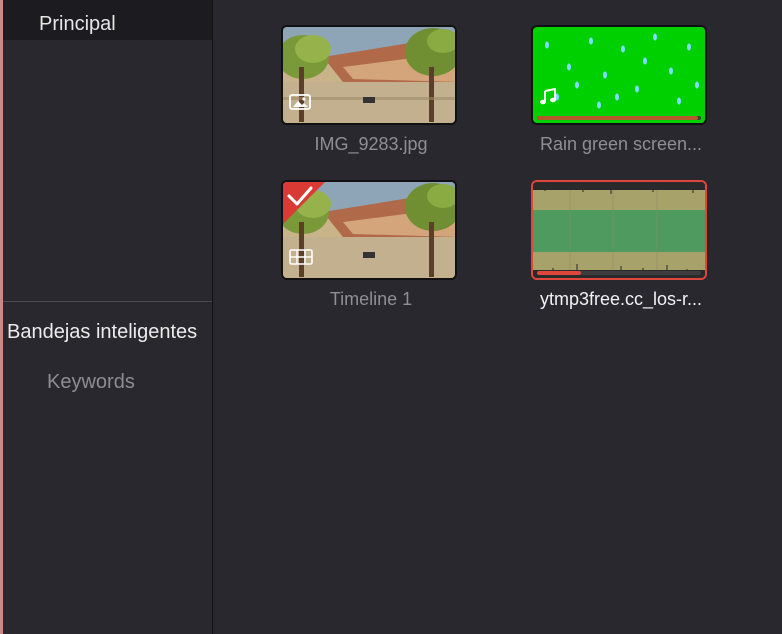  Describe the element at coordinates (102, 332) in the screenshot. I see `smart-bins-heading: Bandejas inteligentes` at that location.